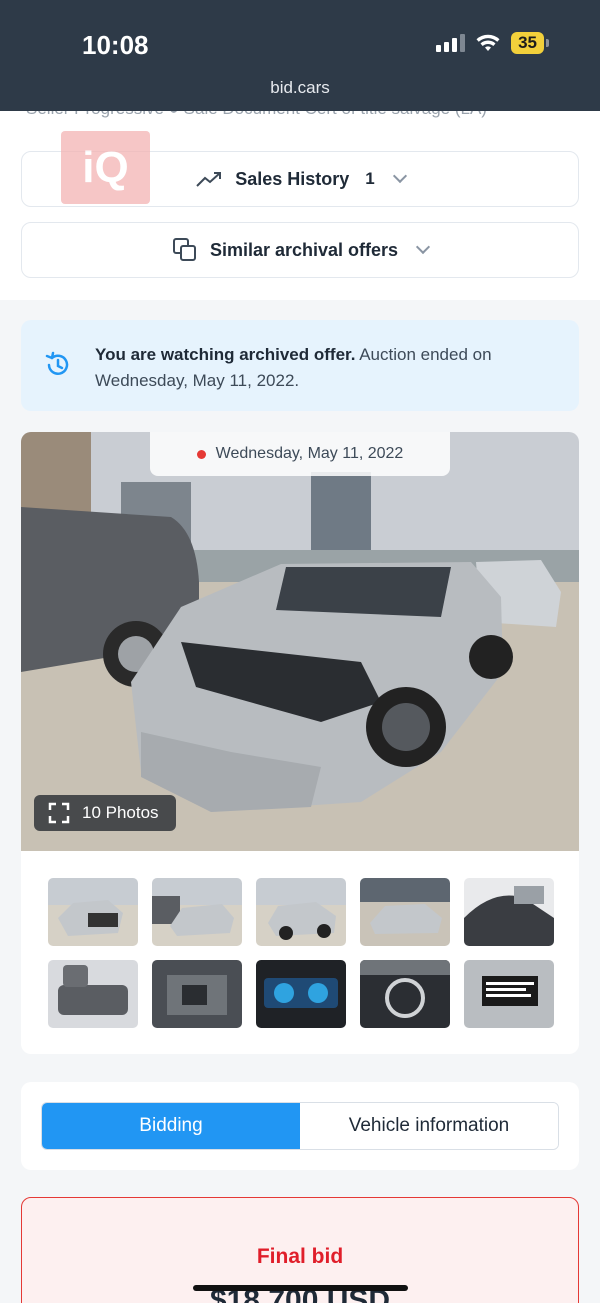  What do you see at coordinates (209, 179) in the screenshot?
I see `trend-up-icon` at bounding box center [209, 179].